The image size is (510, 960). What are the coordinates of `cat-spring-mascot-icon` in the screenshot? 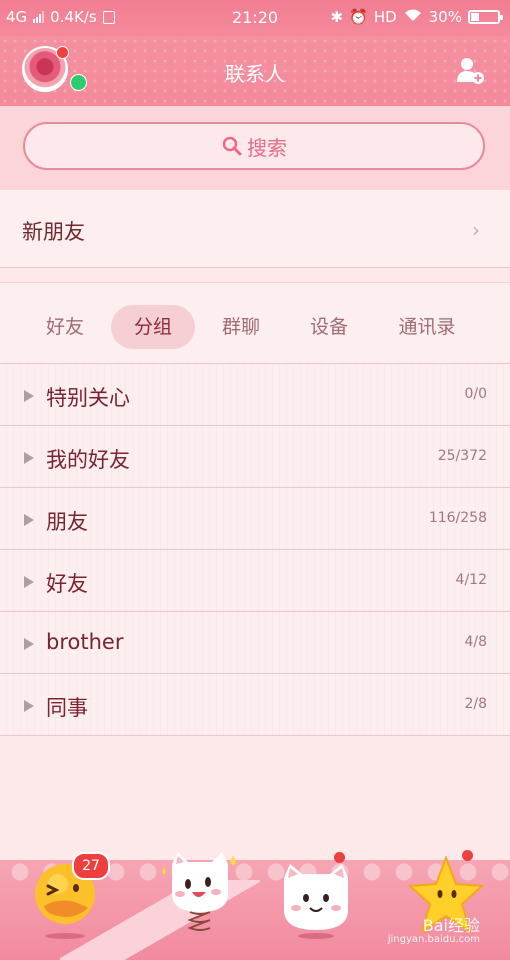 It's located at (199, 891).